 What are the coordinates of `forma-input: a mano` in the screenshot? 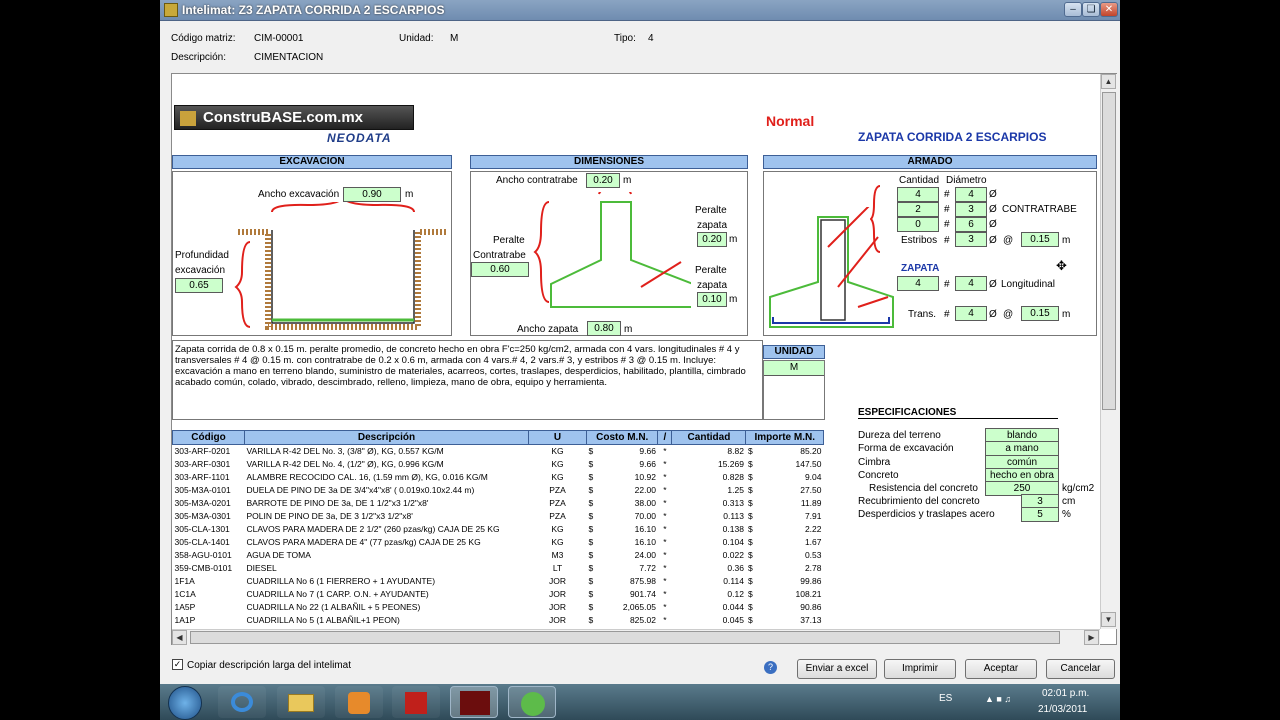 It's located at (1022, 448).